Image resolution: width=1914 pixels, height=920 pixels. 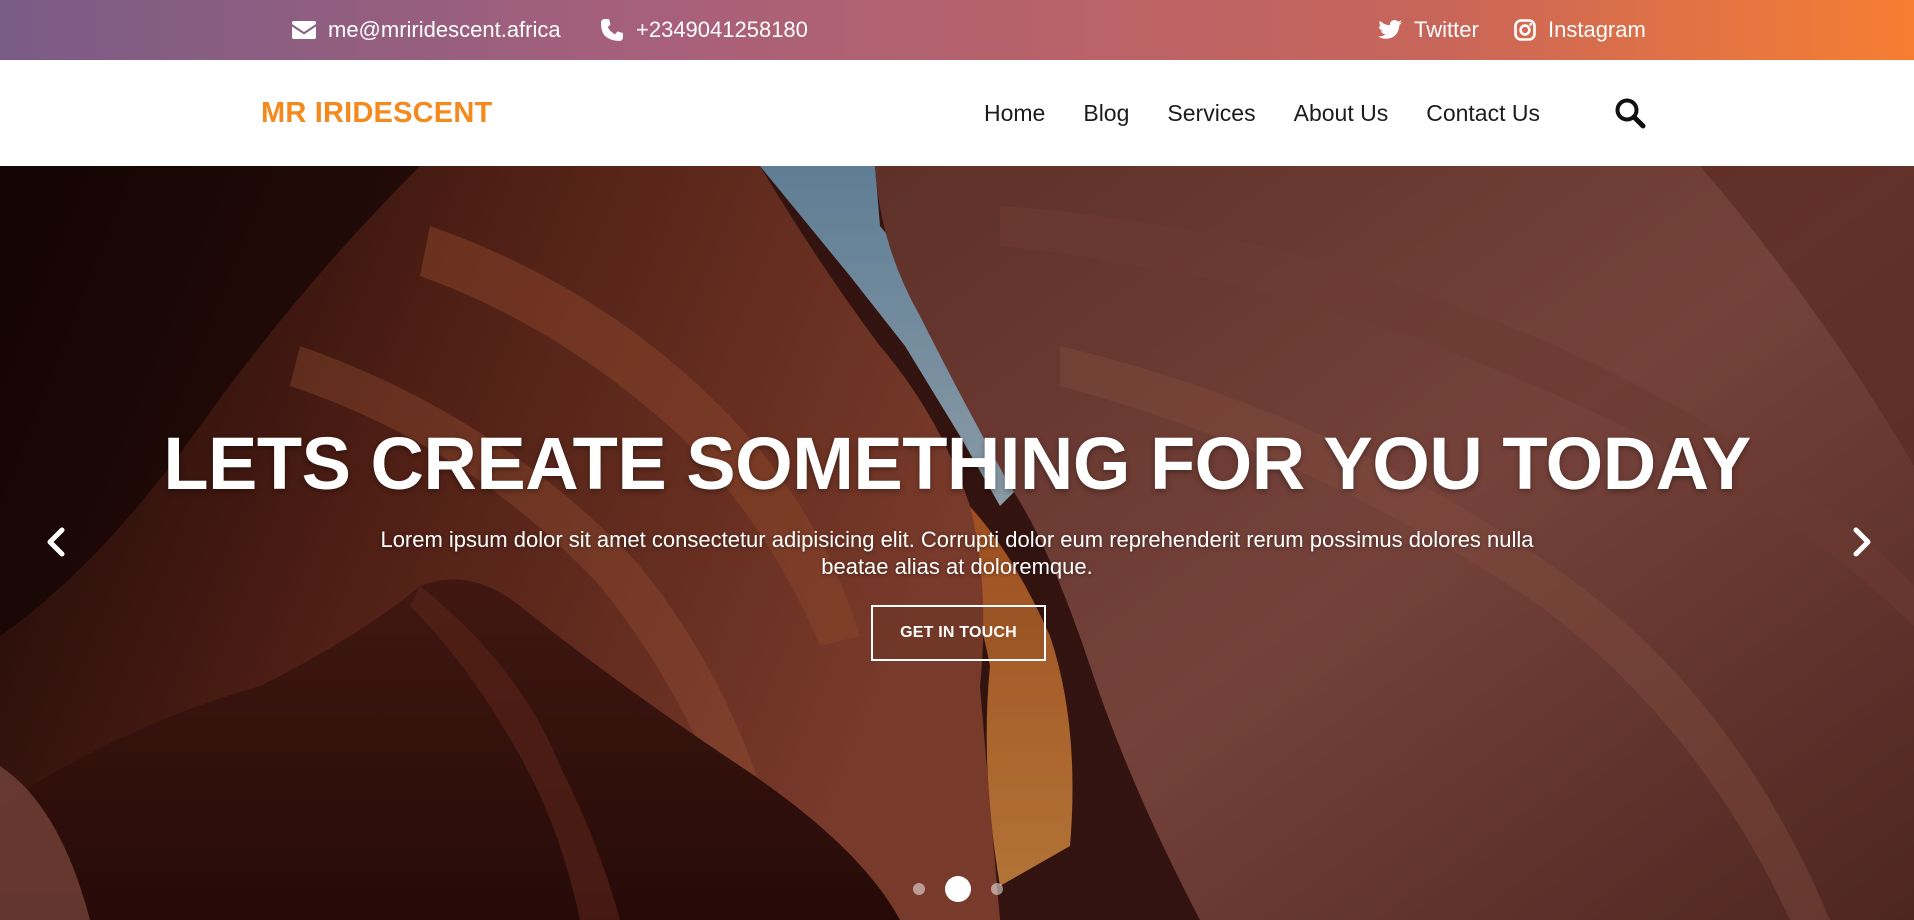 What do you see at coordinates (376, 113) in the screenshot?
I see `brand-logo: MR IRIDESCENT` at bounding box center [376, 113].